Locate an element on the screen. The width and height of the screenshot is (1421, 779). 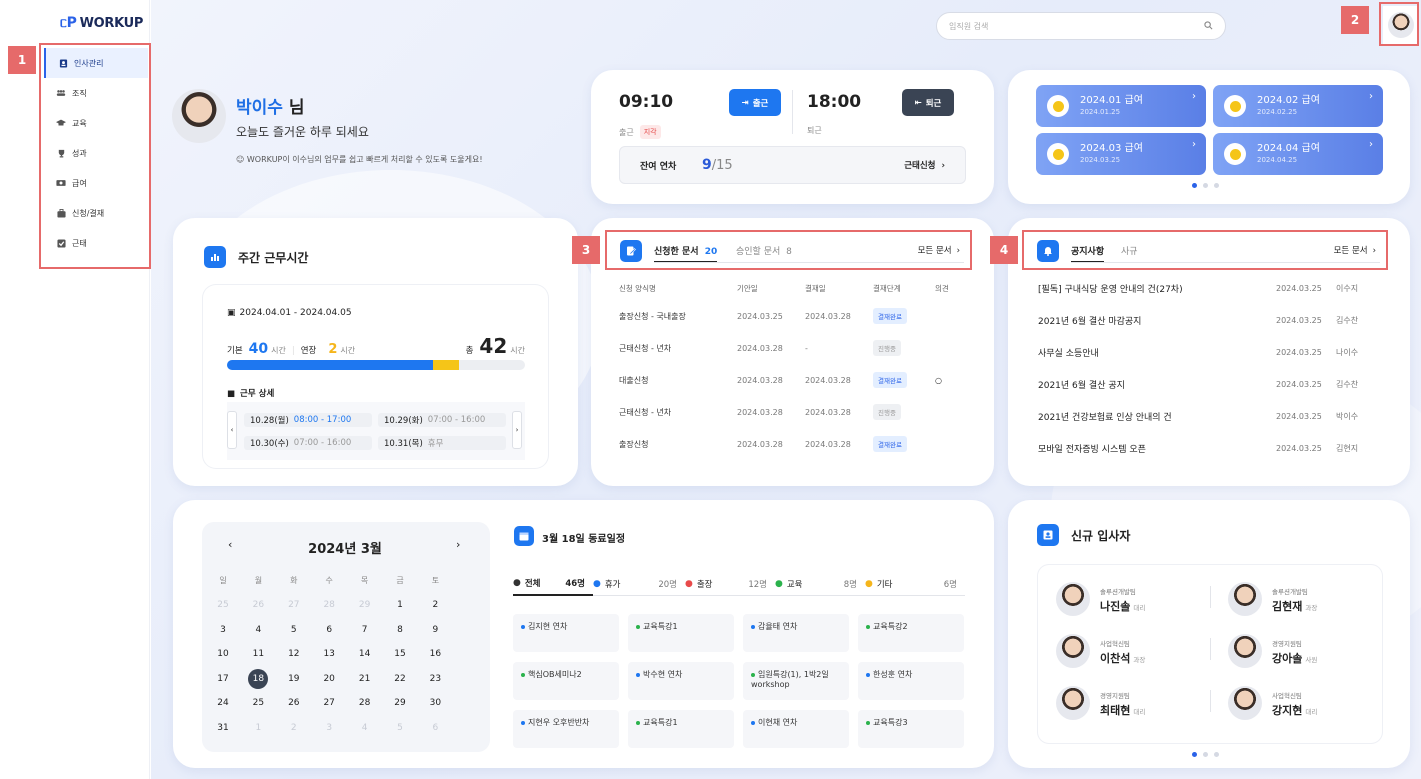
brand-logo: ᥴP WORKUP is located at coordinates (101, 23).